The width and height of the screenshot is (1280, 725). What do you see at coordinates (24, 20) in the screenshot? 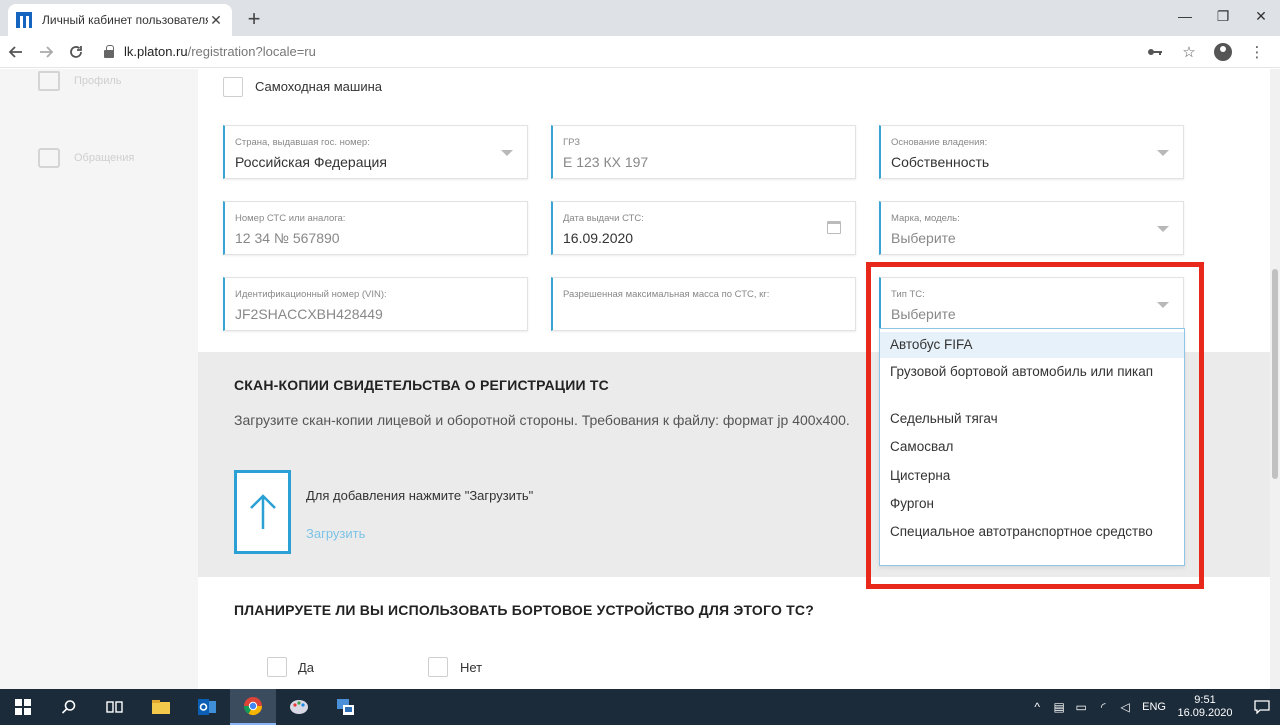
I see `platon-favicon-icon` at bounding box center [24, 20].